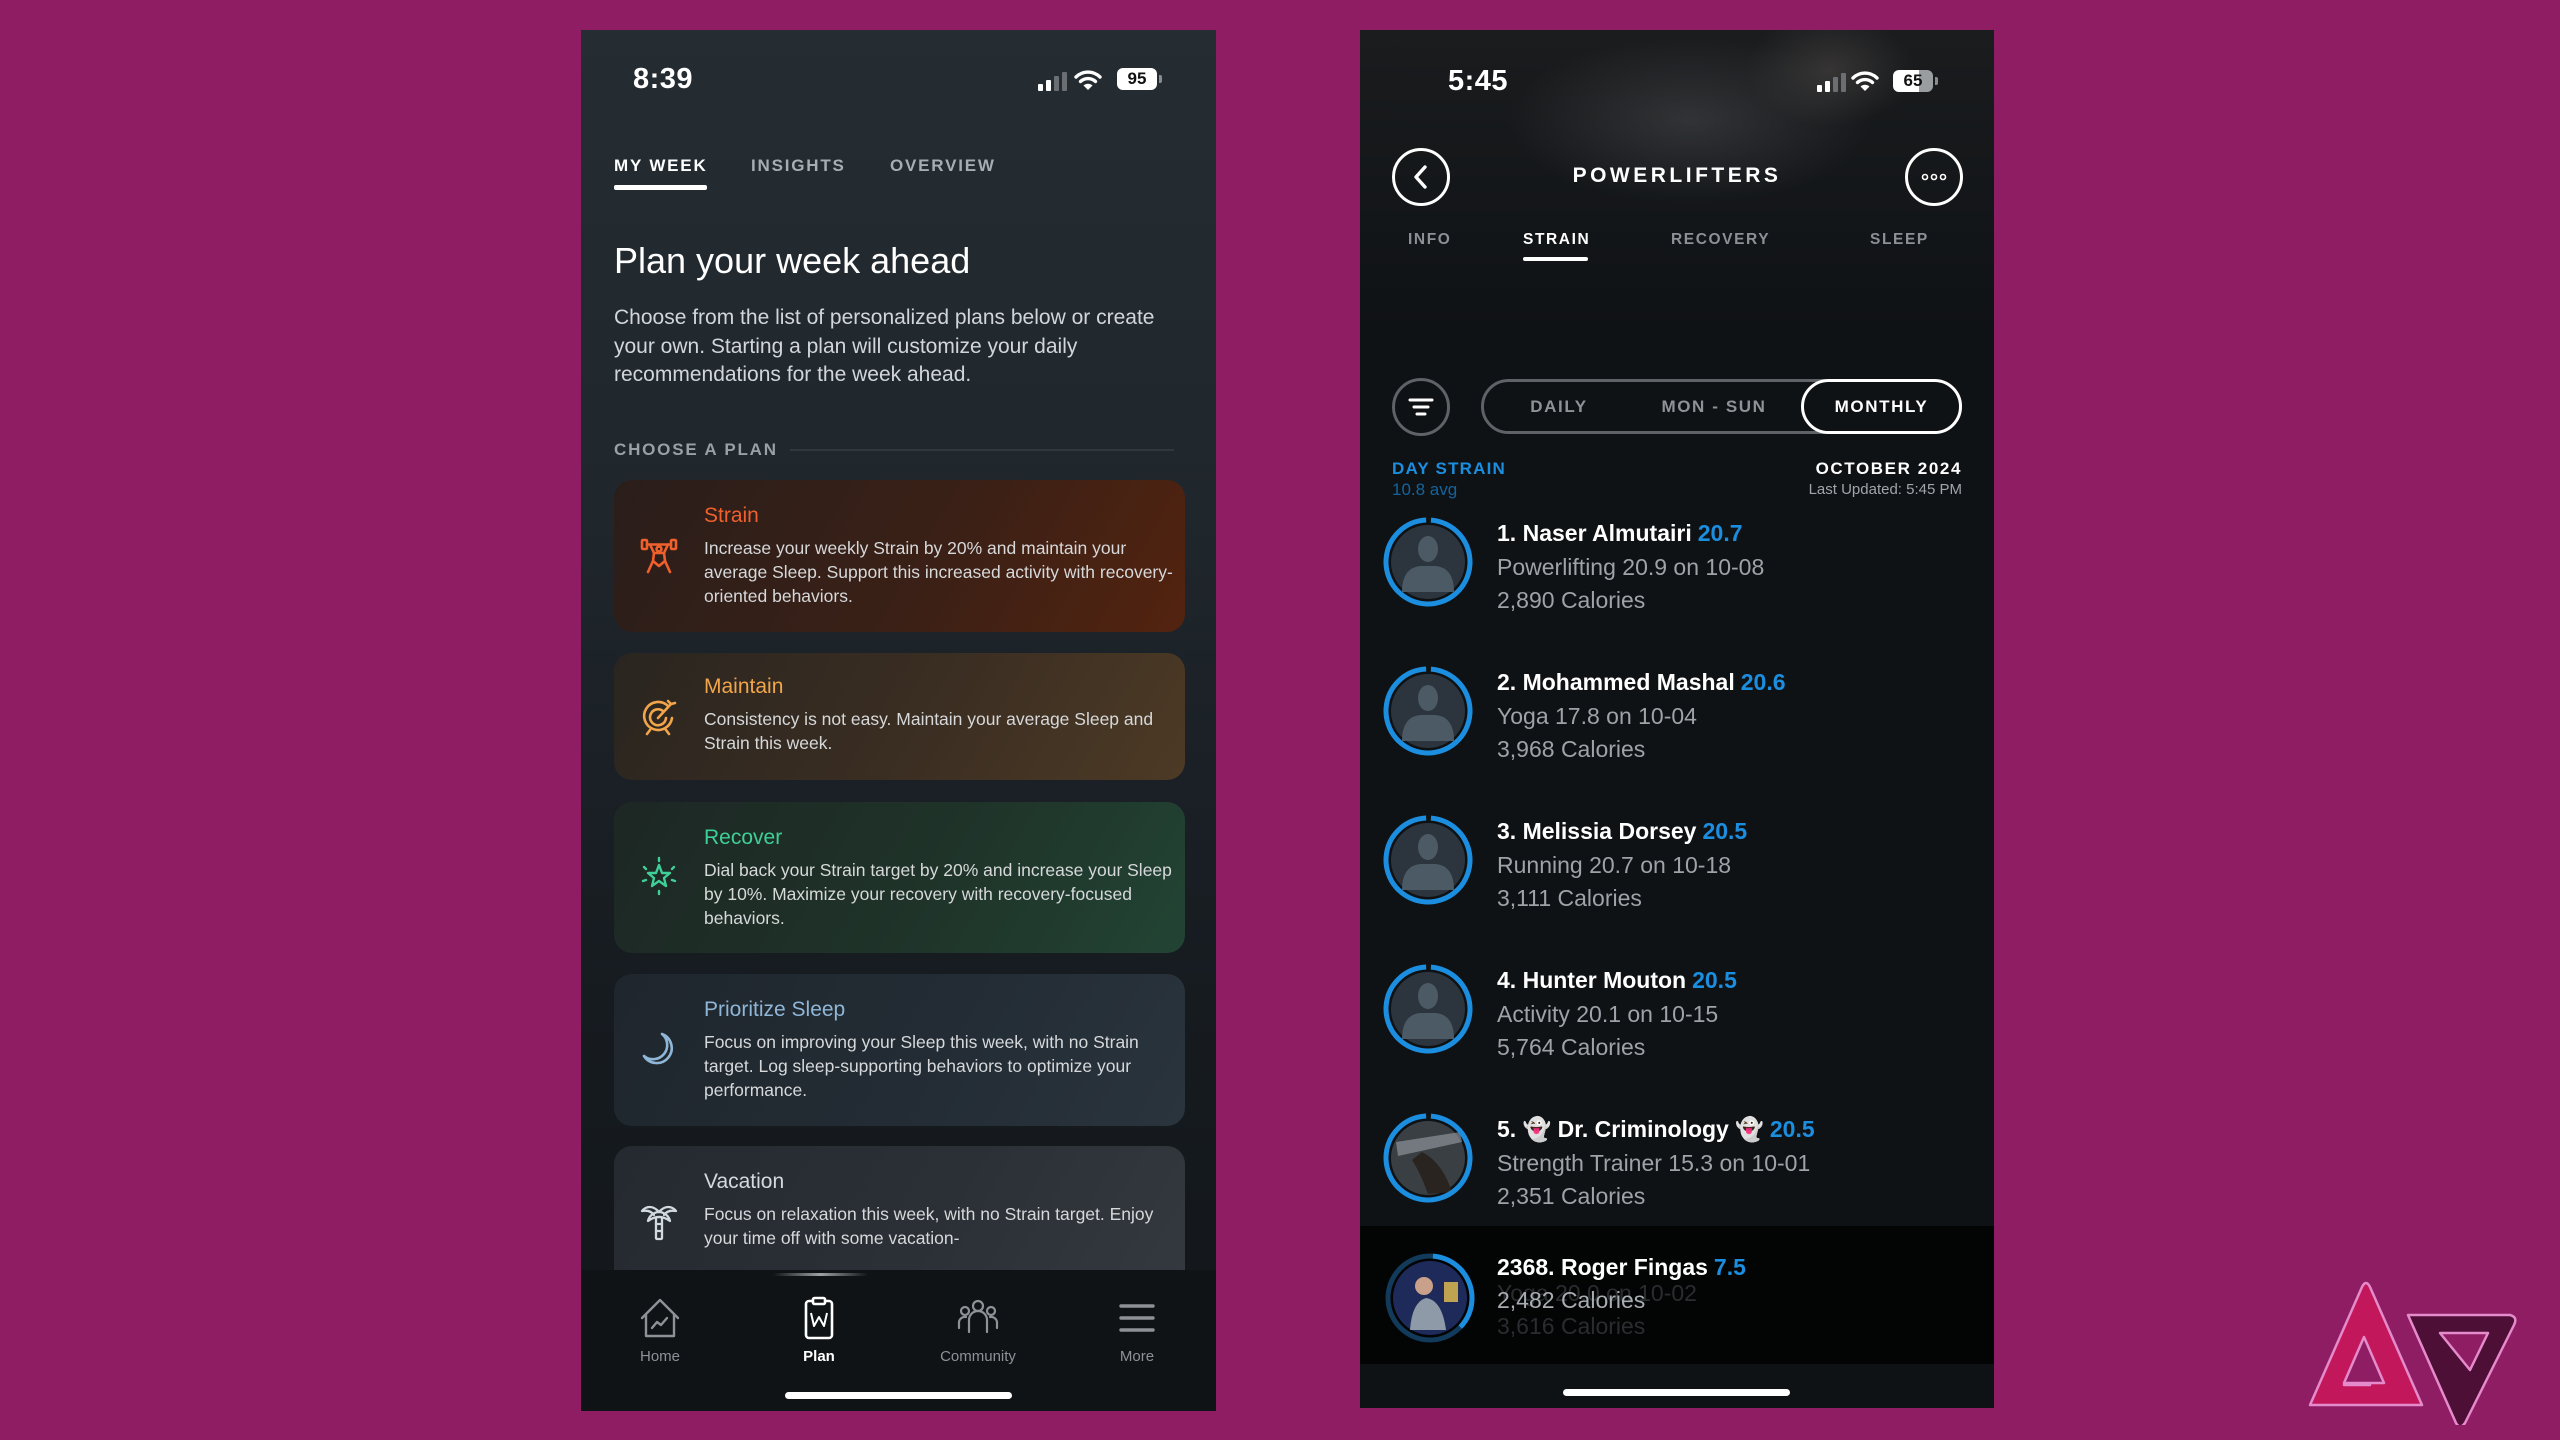 This screenshot has width=2560, height=1440. I want to click on active-tab-indicator, so click(660, 187).